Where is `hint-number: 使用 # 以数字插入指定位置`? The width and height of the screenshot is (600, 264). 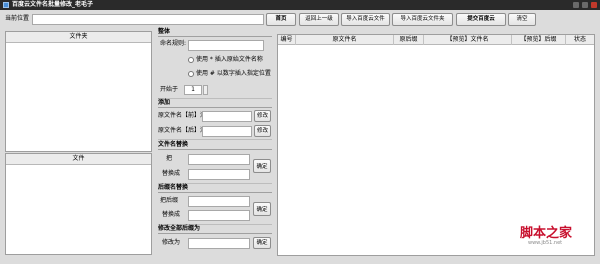 hint-number: 使用 # 以数字插入指定位置 is located at coordinates (229, 74).